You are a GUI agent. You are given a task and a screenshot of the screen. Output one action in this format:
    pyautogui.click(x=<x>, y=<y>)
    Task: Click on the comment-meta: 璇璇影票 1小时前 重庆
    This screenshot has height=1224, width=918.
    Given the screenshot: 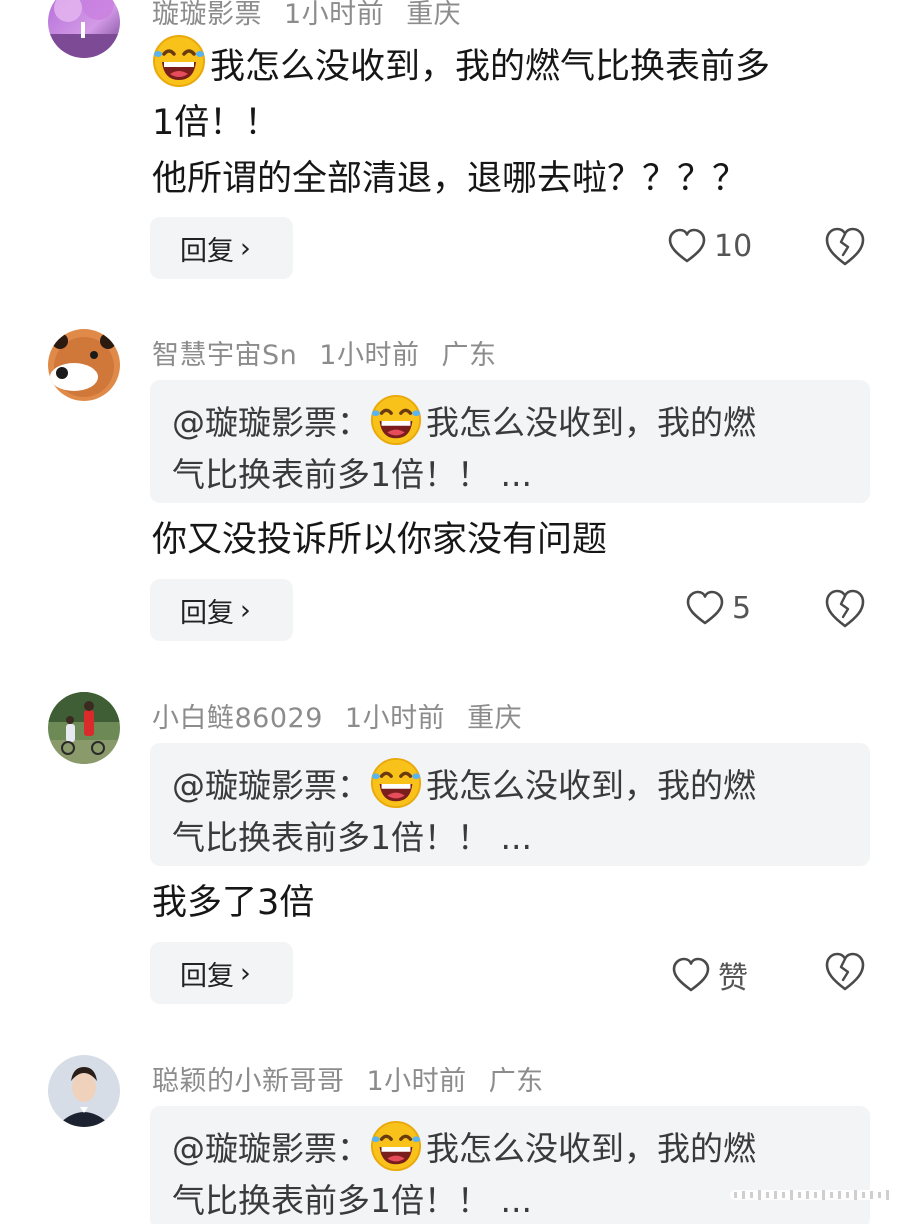 What is the action you would take?
    pyautogui.click(x=317, y=15)
    